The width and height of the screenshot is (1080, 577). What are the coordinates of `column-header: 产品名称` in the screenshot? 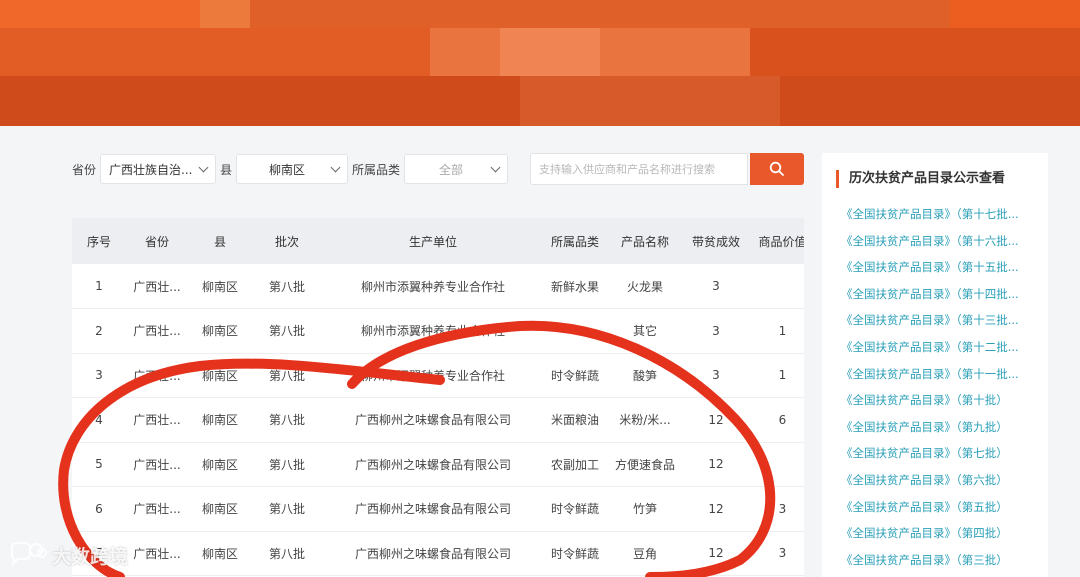 It's located at (644, 241).